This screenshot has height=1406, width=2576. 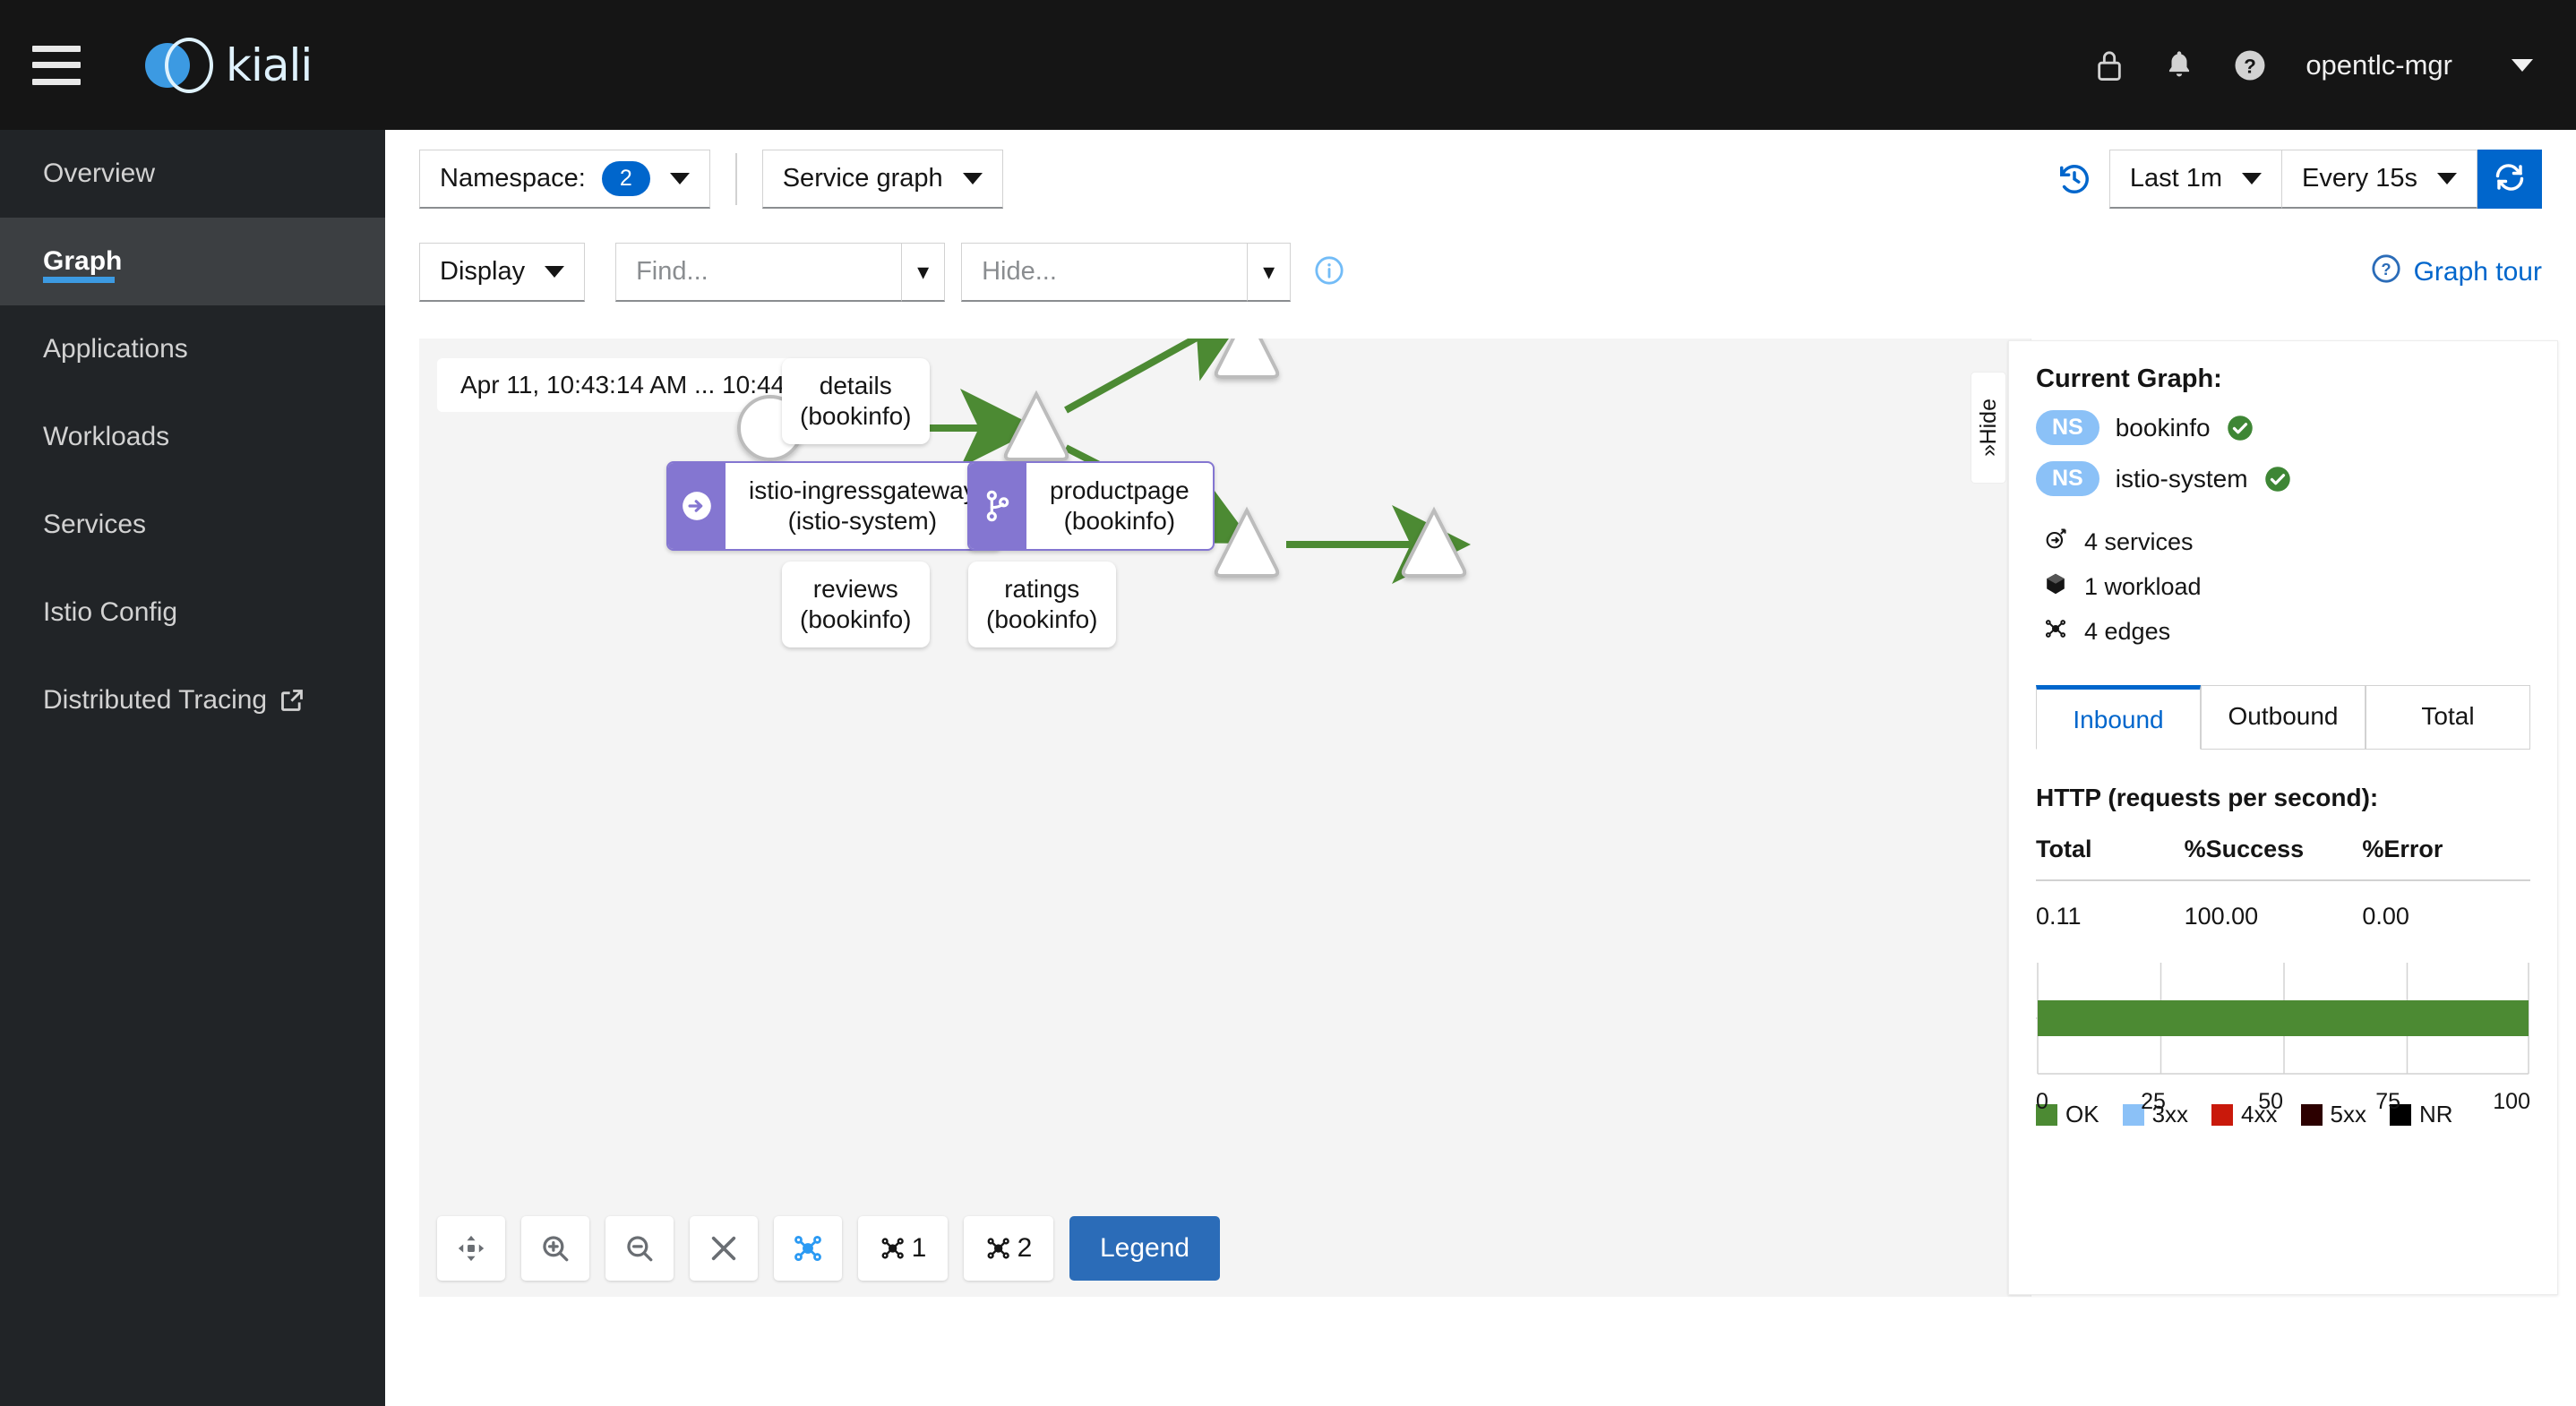 I want to click on graph-toolbar-secondary: Display ▾ ▾ ? Graph tour, so click(x=1480, y=272).